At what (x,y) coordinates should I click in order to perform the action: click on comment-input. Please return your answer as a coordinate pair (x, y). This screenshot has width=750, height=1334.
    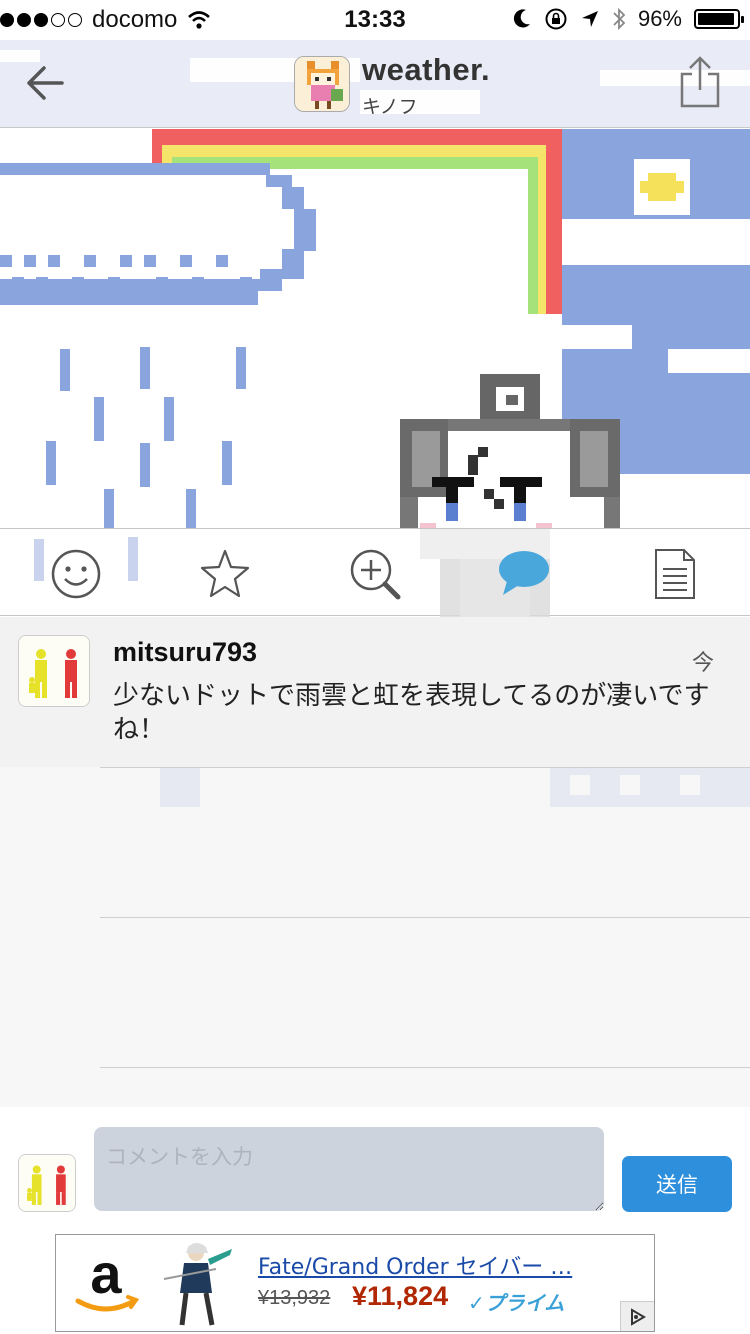
    Looking at the image, I should click on (349, 1169).